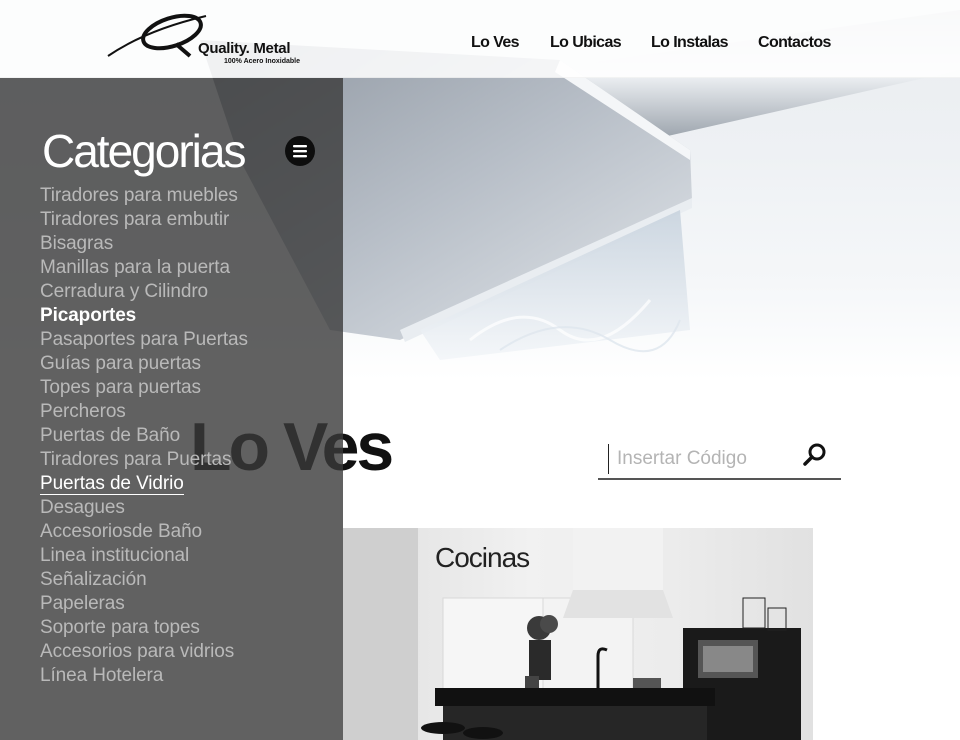 The image size is (960, 740). Describe the element at coordinates (495, 43) in the screenshot. I see `nav-lo-ves: Lo Ves` at that location.